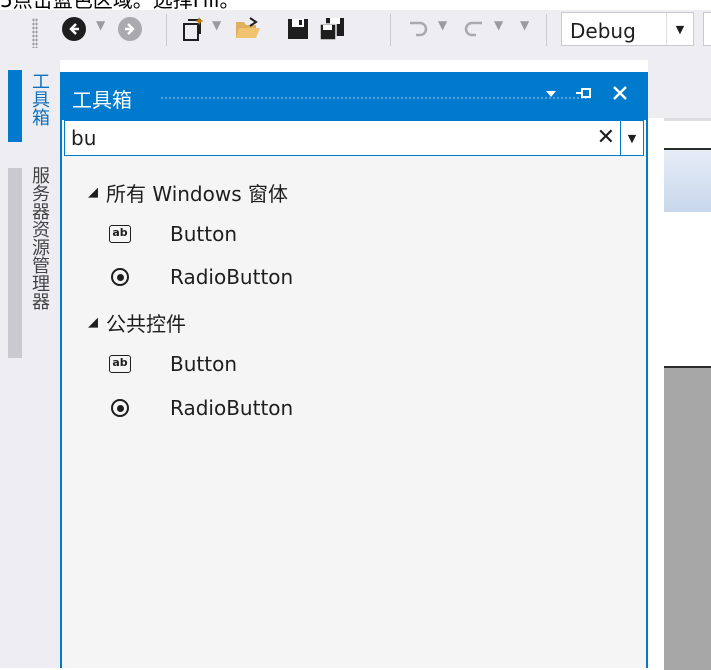 The width and height of the screenshot is (711, 670). I want to click on form-title-bar, so click(687, 180).